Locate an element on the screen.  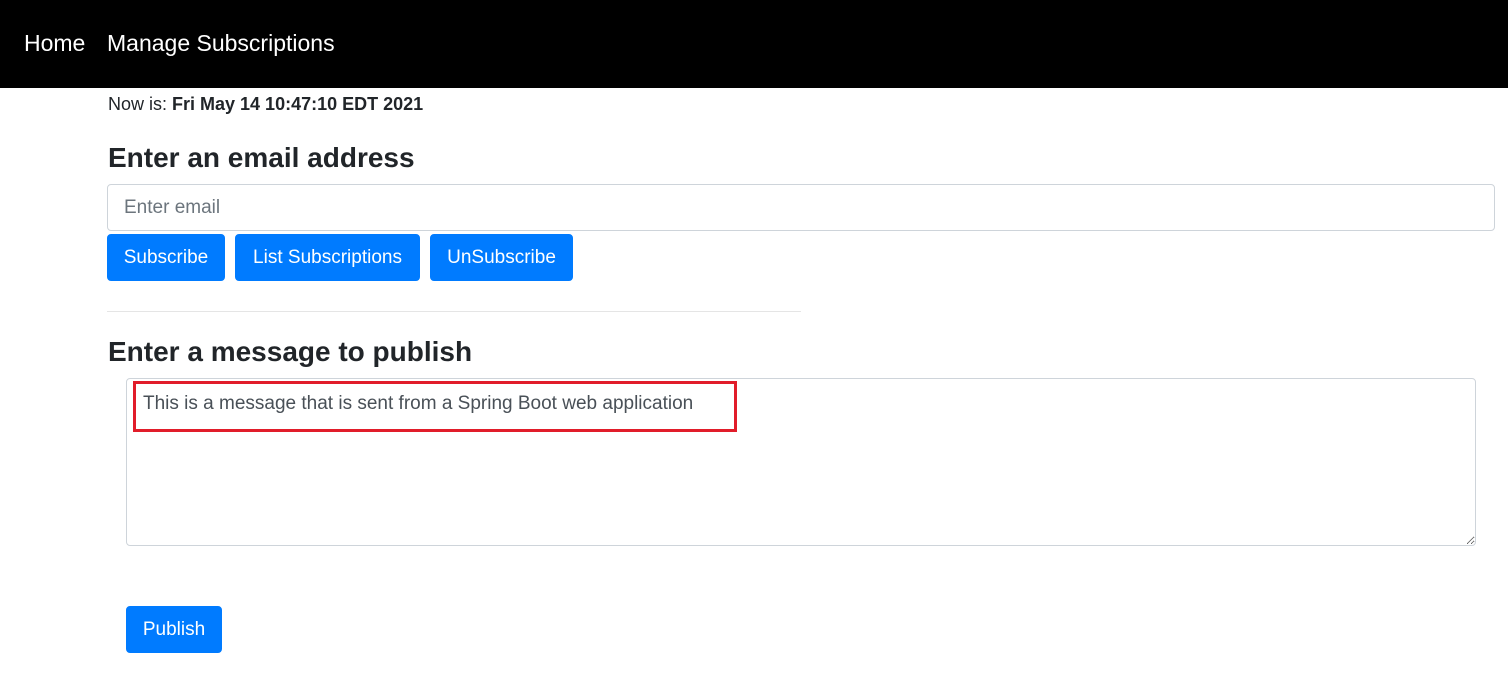
nav-manage-subscriptions-link: Manage Subscriptions is located at coordinates (221, 43).